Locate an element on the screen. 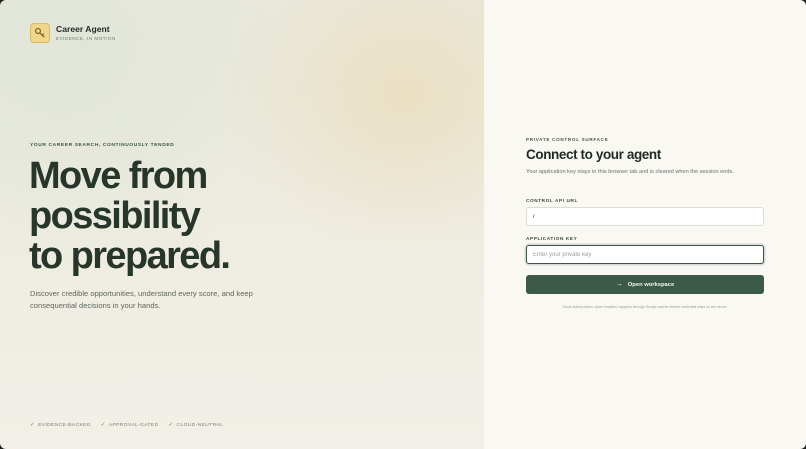 This screenshot has width=806, height=449. application-key-input is located at coordinates (645, 254).